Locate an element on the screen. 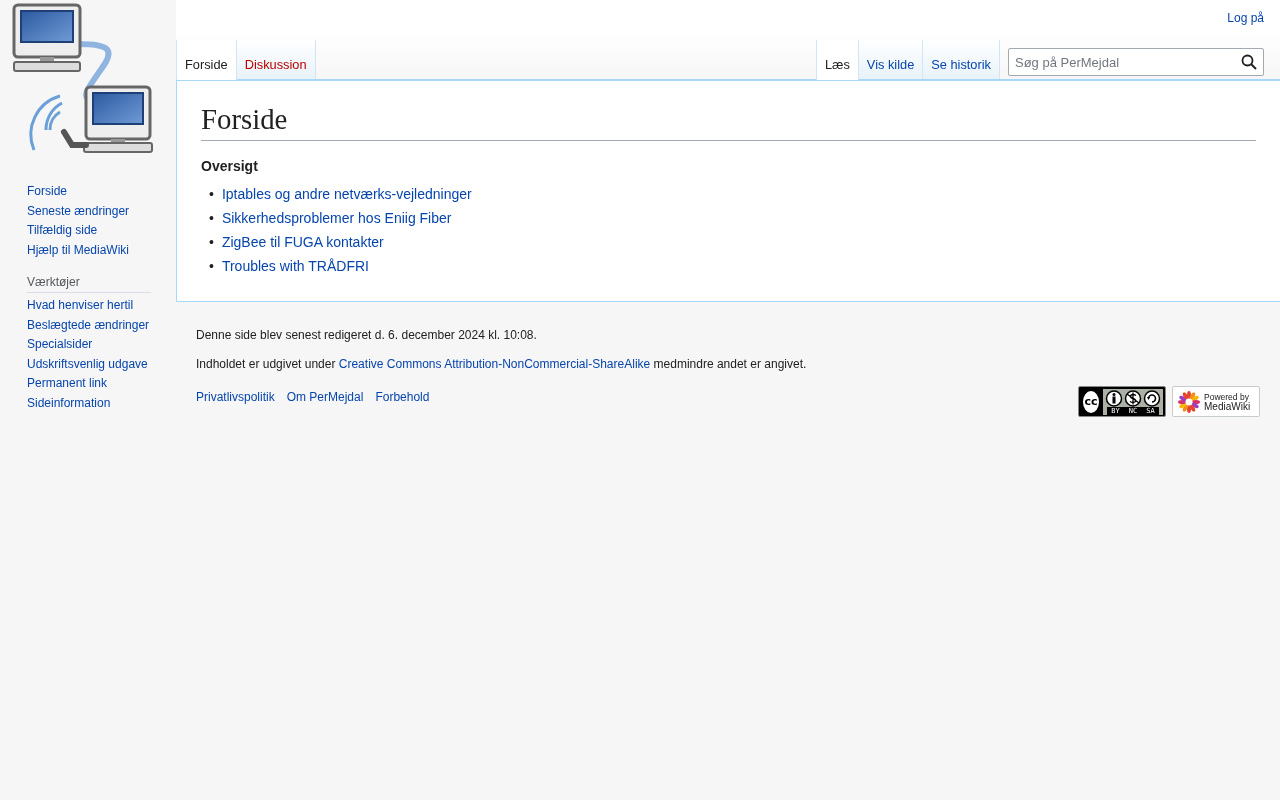 This screenshot has height=800, width=1280. login-link: Log på is located at coordinates (1245, 25).